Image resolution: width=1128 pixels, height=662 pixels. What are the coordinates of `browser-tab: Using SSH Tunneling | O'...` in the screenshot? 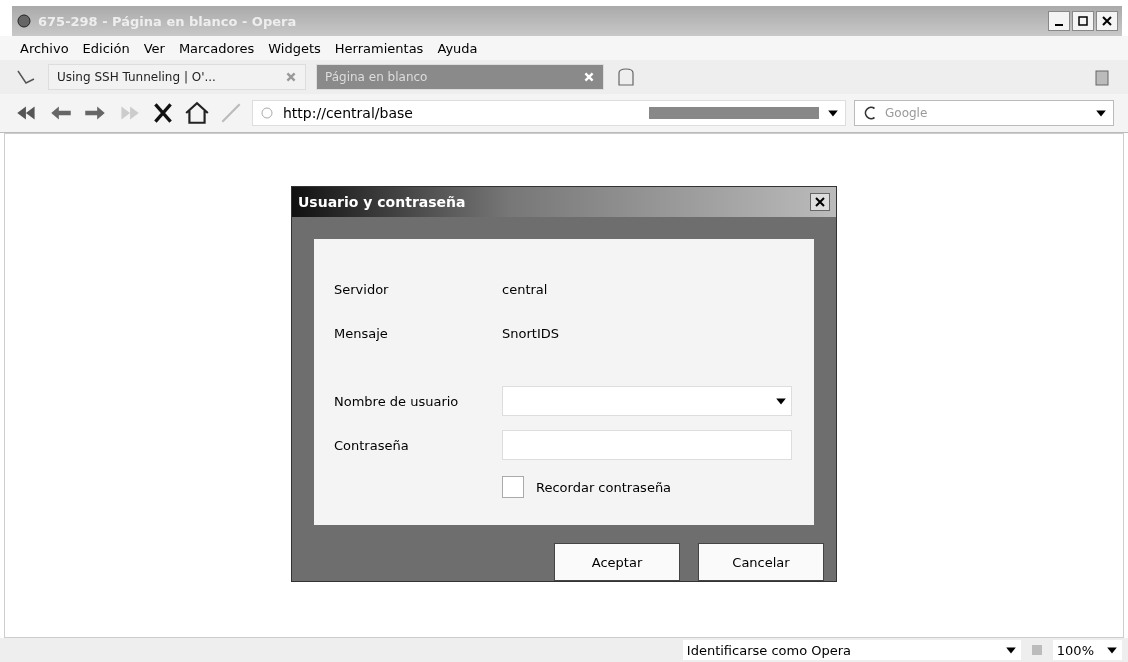 It's located at (177, 77).